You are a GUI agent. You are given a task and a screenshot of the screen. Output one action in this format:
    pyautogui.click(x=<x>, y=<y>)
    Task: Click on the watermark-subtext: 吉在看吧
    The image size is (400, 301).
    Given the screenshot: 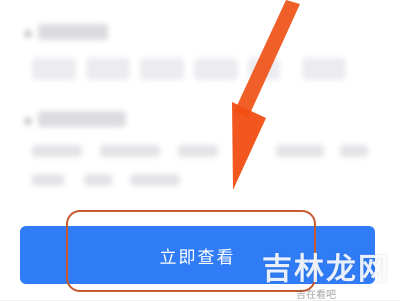 What is the action you would take?
    pyautogui.click(x=316, y=295)
    